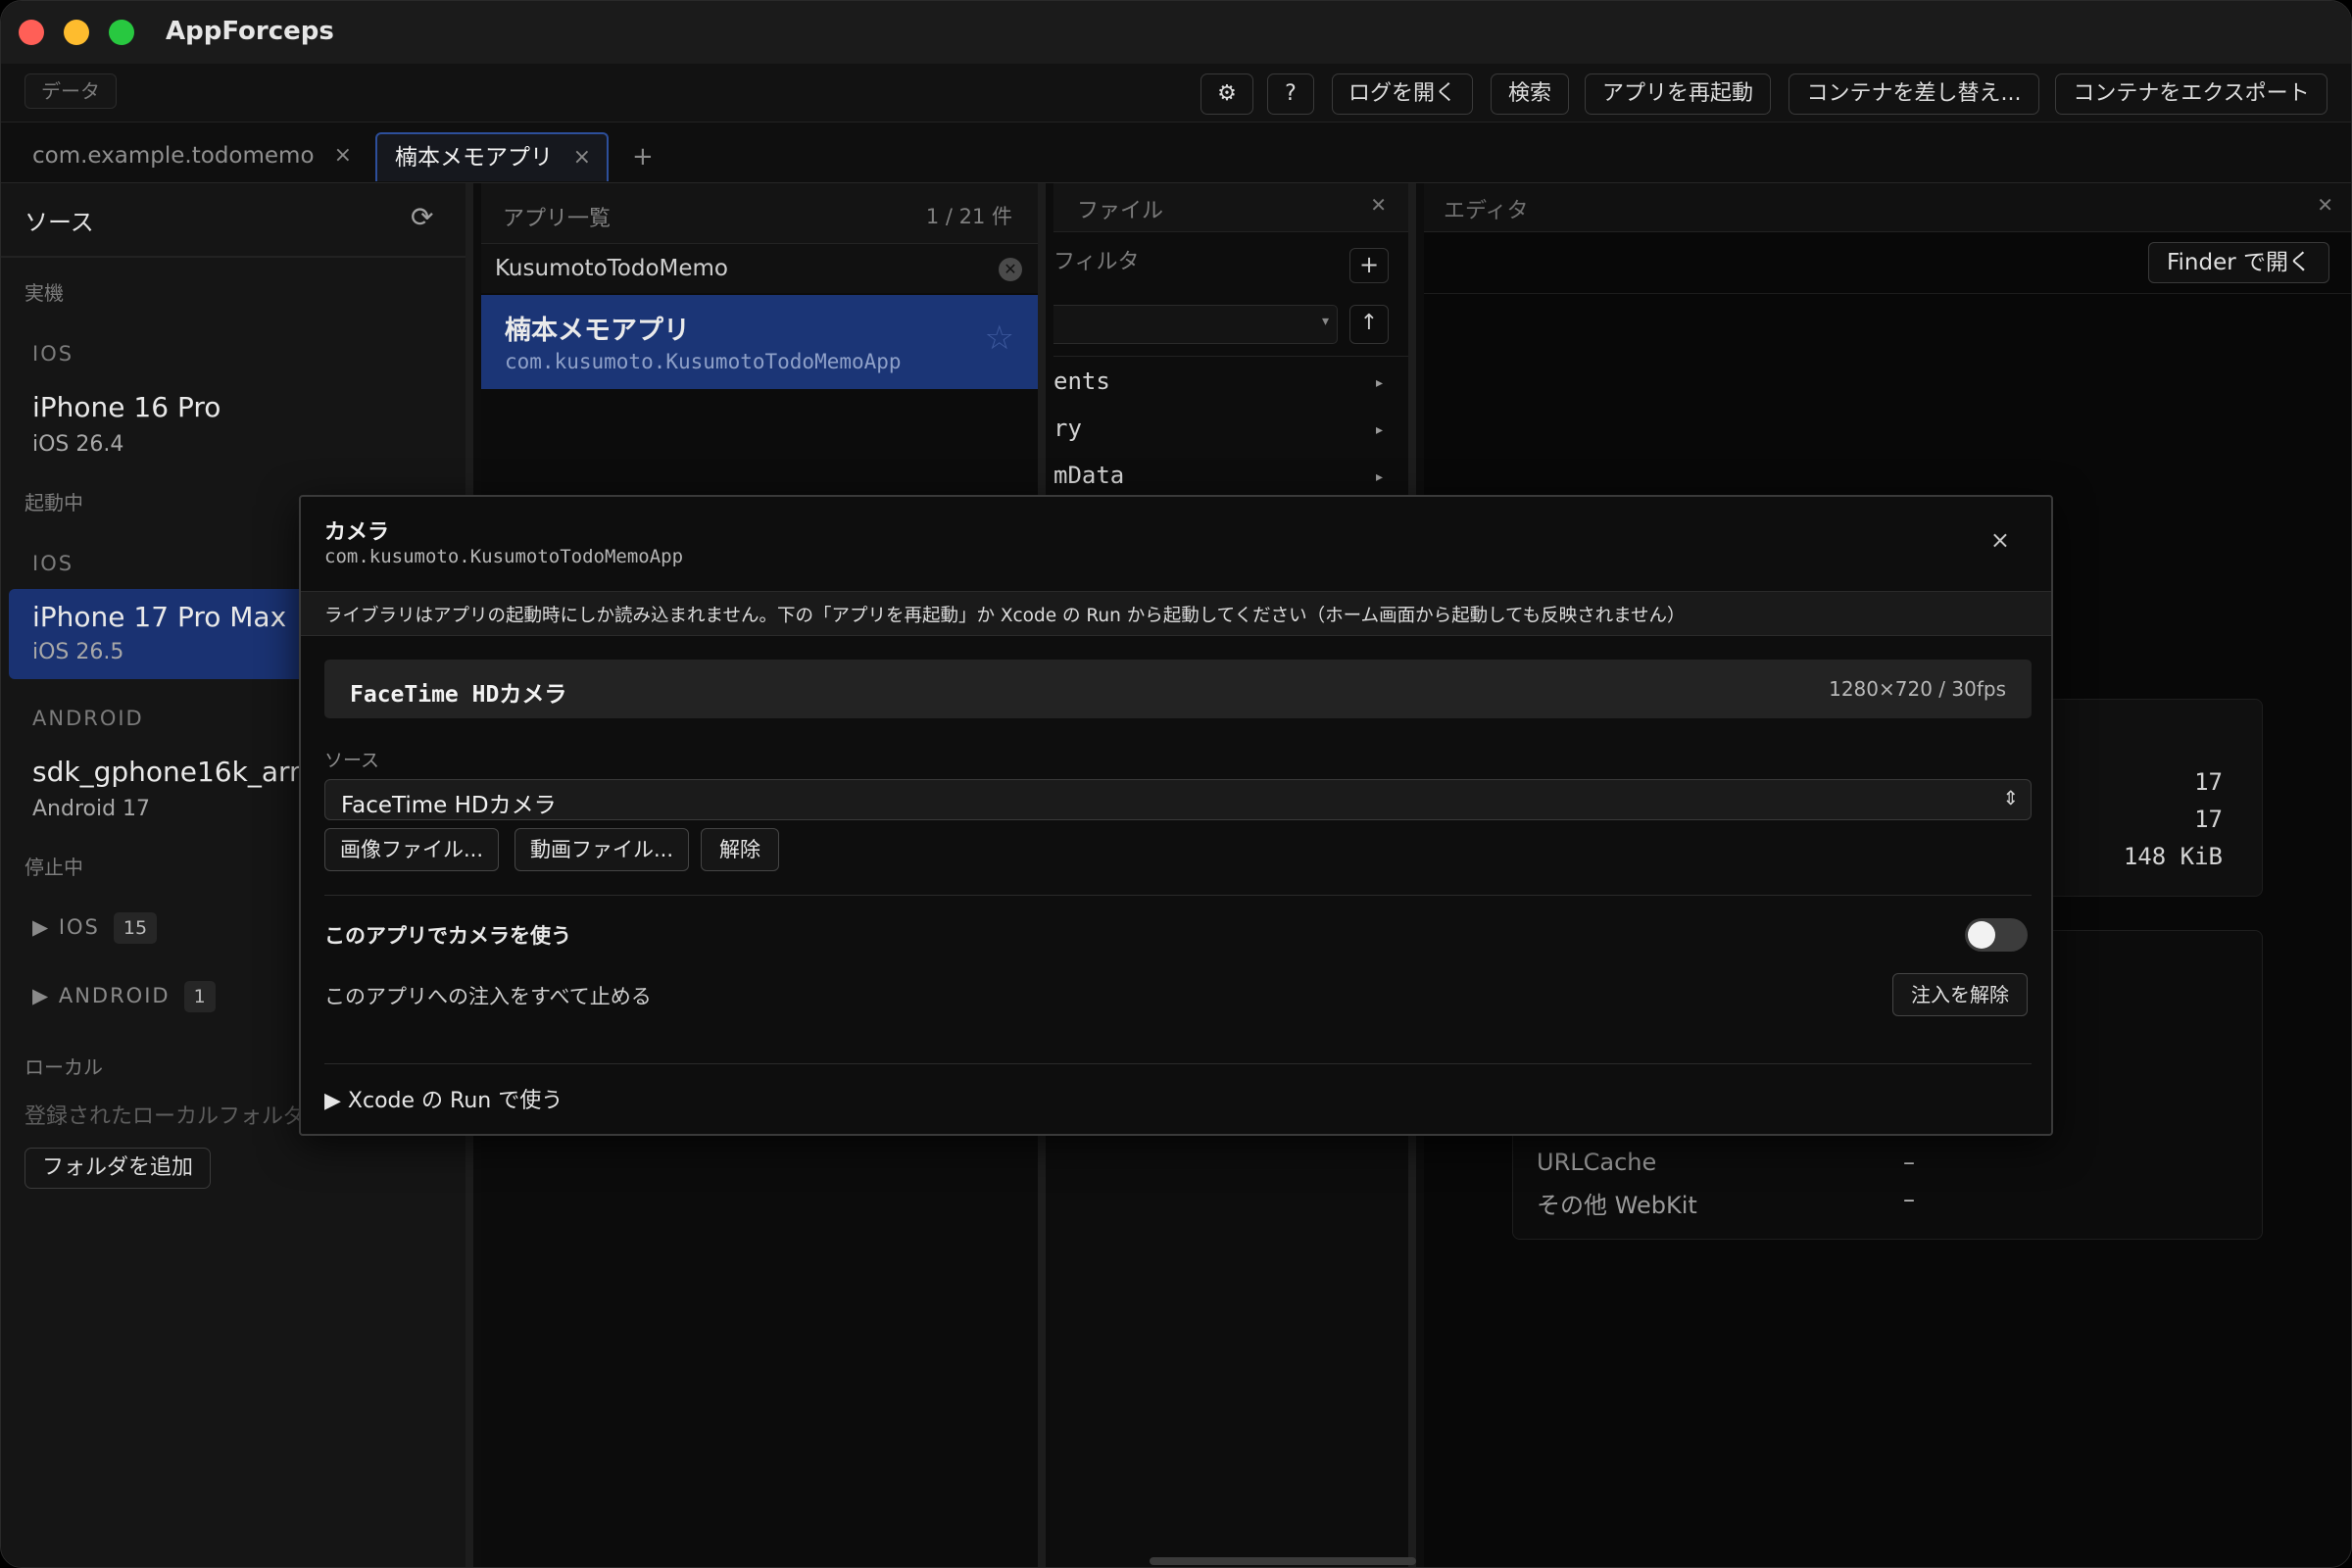 The width and height of the screenshot is (2352, 1568). Describe the element at coordinates (557, 219) in the screenshot. I see `app-list-title: アプリ一覧` at that location.